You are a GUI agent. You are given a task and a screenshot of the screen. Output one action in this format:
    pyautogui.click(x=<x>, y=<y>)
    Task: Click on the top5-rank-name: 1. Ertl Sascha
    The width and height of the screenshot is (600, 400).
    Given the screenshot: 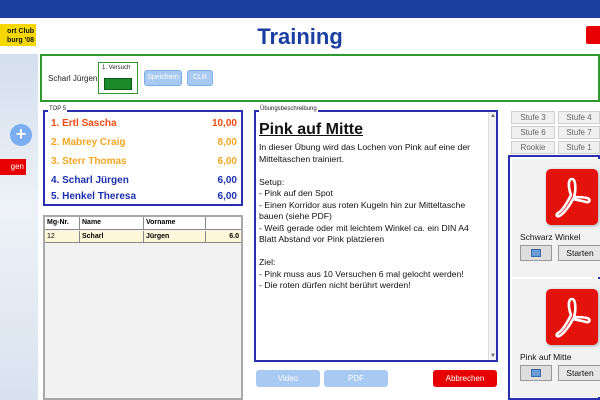 What is the action you would take?
    pyautogui.click(x=84, y=123)
    